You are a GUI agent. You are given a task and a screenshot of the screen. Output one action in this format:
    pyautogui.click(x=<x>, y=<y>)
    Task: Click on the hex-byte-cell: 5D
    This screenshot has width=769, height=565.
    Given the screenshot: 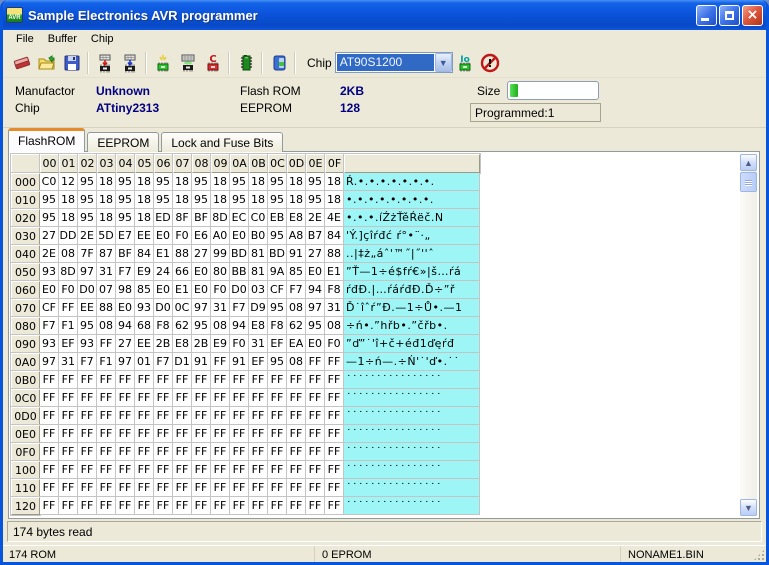 What is the action you would take?
    pyautogui.click(x=106, y=236)
    